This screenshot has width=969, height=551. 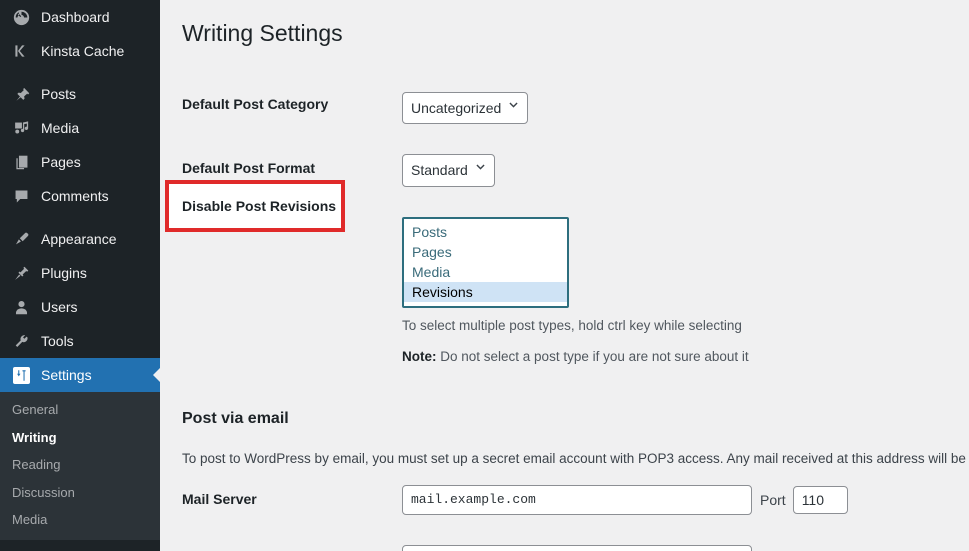 I want to click on form-row-mail-server: Mail Server Port, so click(x=565, y=500).